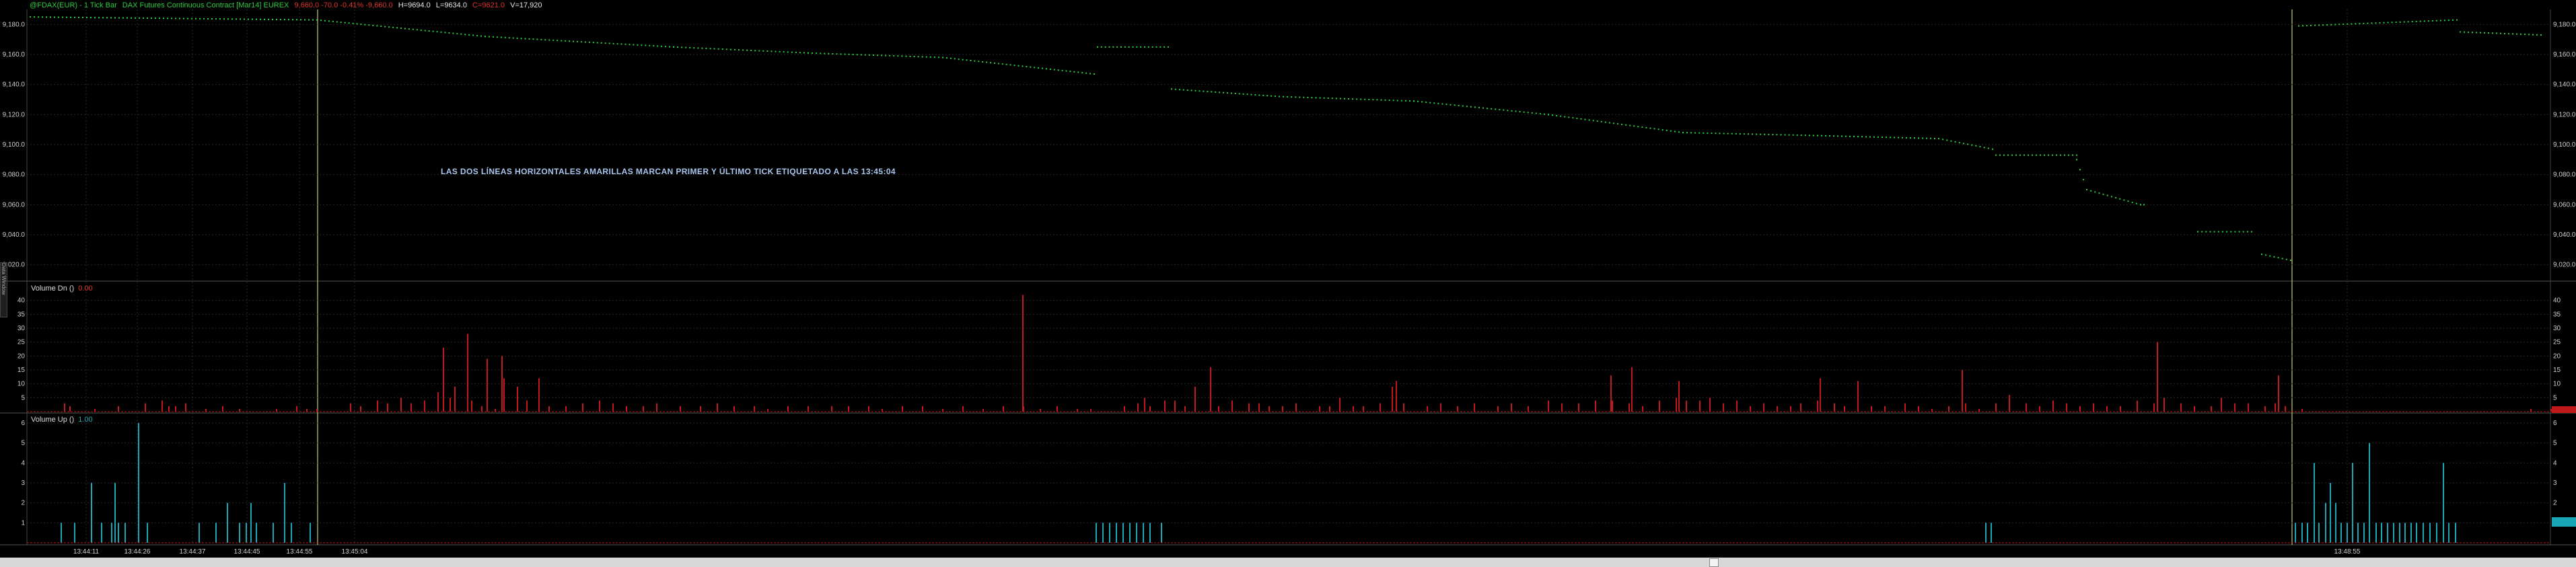 The width and height of the screenshot is (2576, 567). Describe the element at coordinates (14, 145) in the screenshot. I see `price-tick-left: 9,100.0` at that location.